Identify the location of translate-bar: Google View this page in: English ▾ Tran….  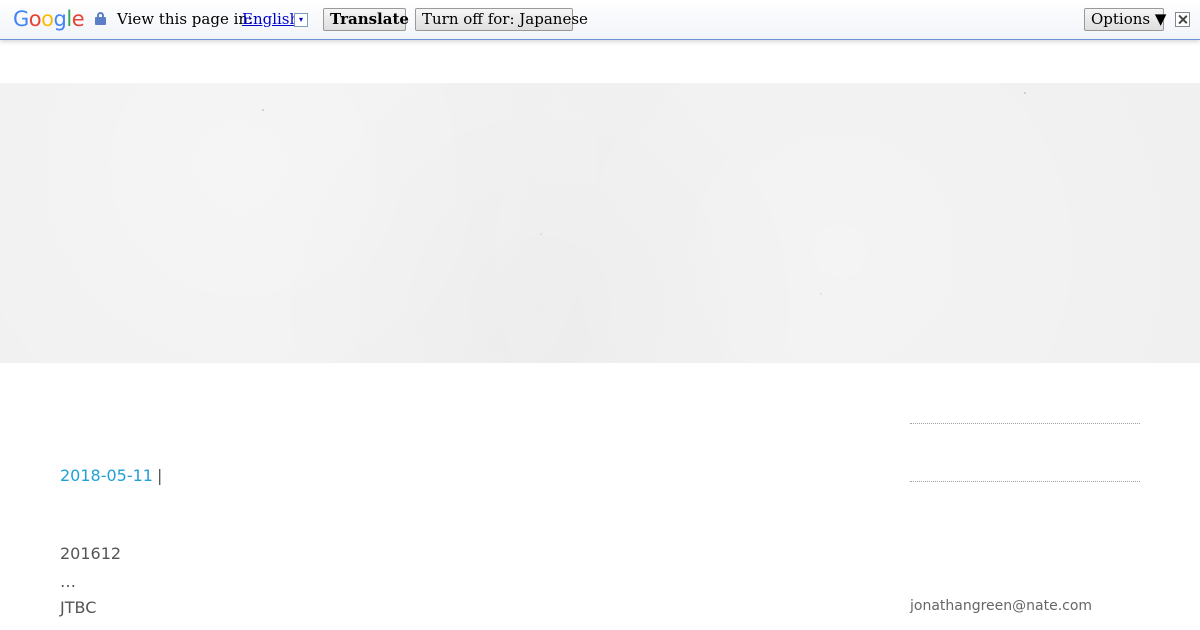
(600, 20).